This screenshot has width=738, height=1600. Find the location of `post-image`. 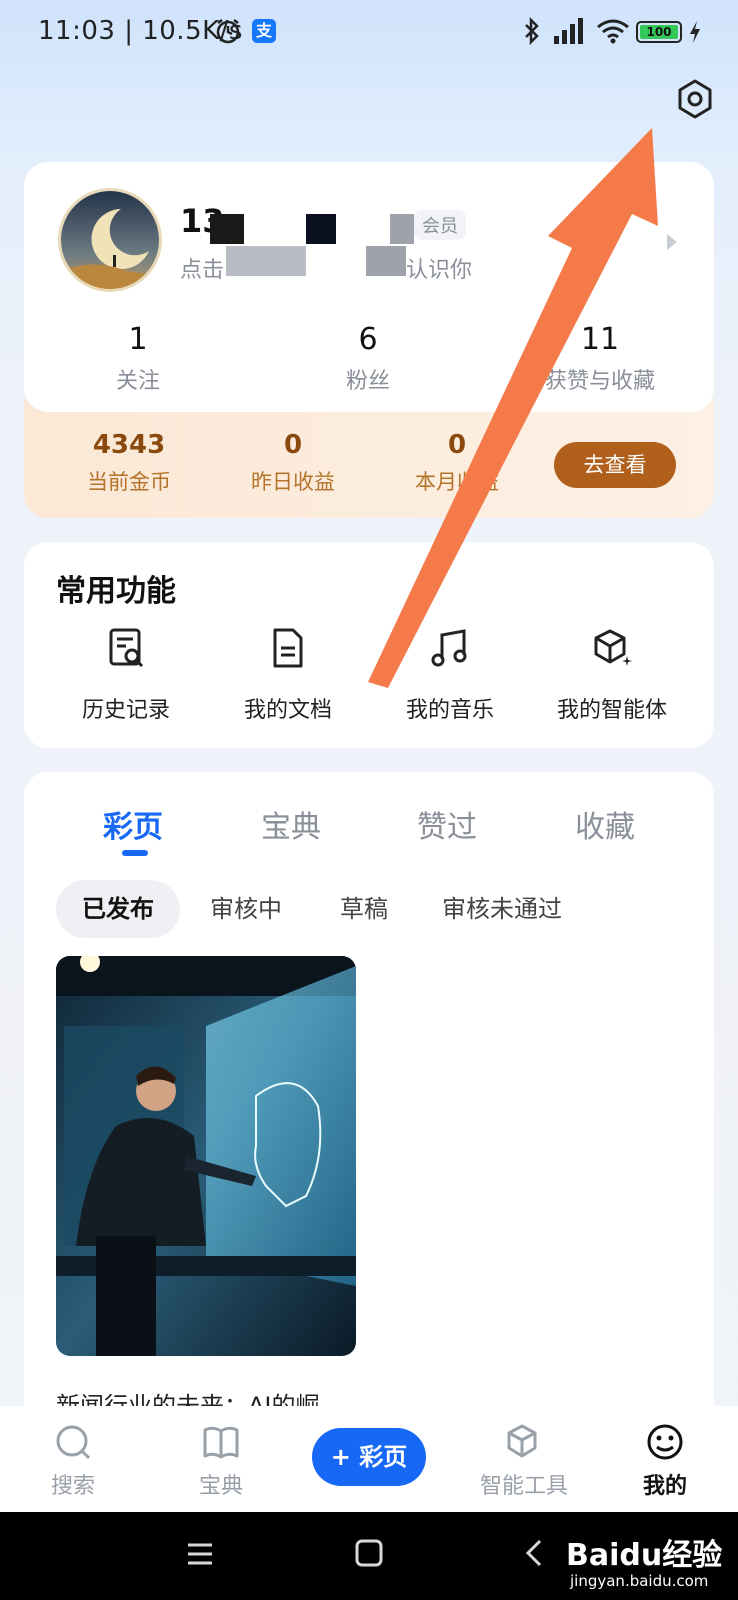

post-image is located at coordinates (206, 1156).